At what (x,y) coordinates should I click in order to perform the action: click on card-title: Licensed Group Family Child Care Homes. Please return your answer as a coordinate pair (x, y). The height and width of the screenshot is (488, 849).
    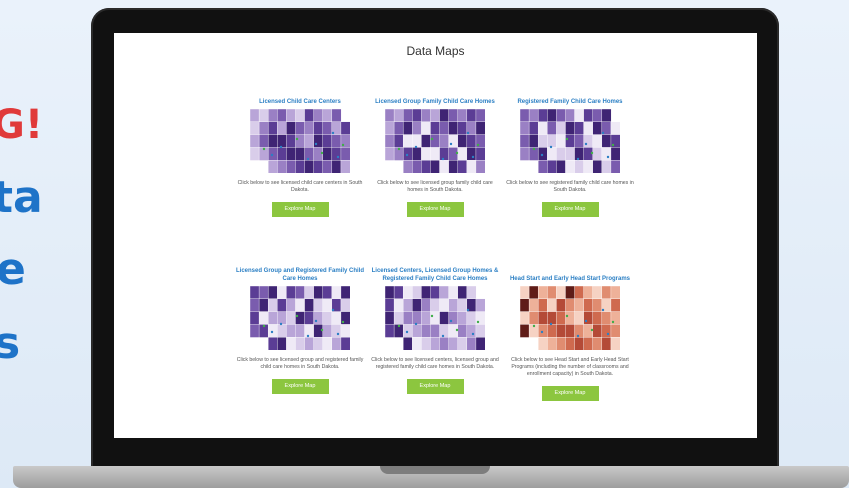
    Looking at the image, I should click on (435, 97).